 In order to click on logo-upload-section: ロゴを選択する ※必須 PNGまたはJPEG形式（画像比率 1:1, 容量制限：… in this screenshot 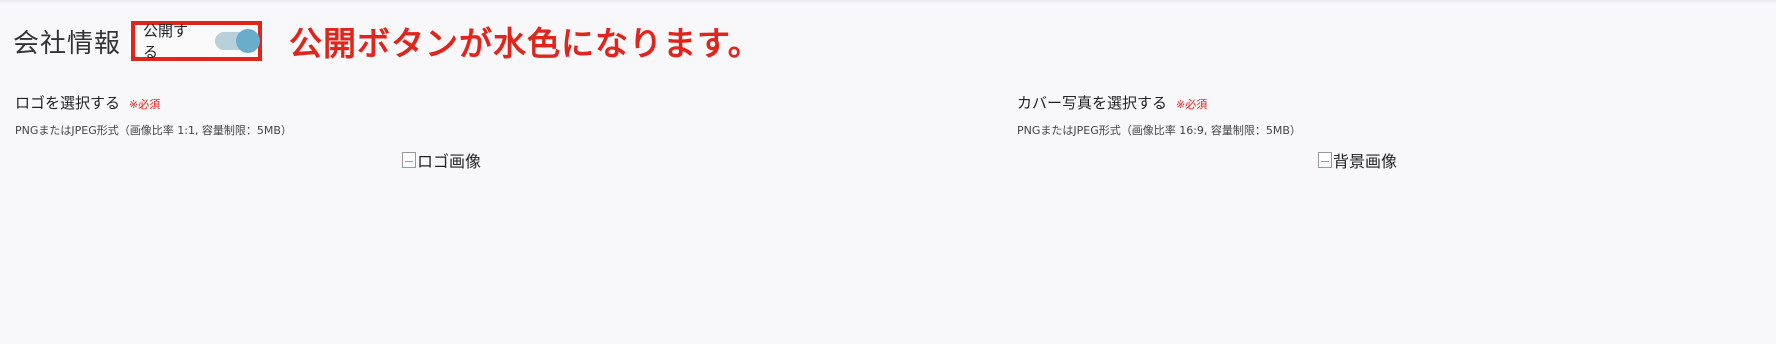, I will do `click(450, 131)`.